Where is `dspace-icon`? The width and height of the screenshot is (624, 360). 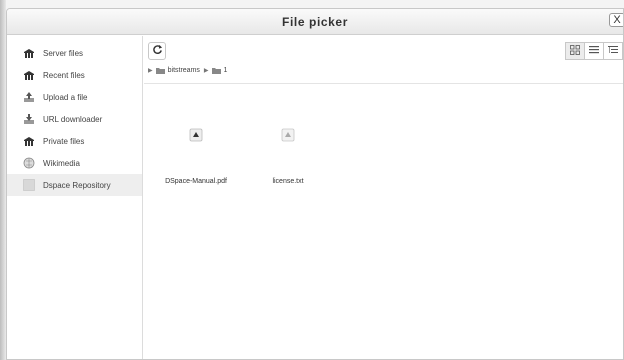 dspace-icon is located at coordinates (29, 185).